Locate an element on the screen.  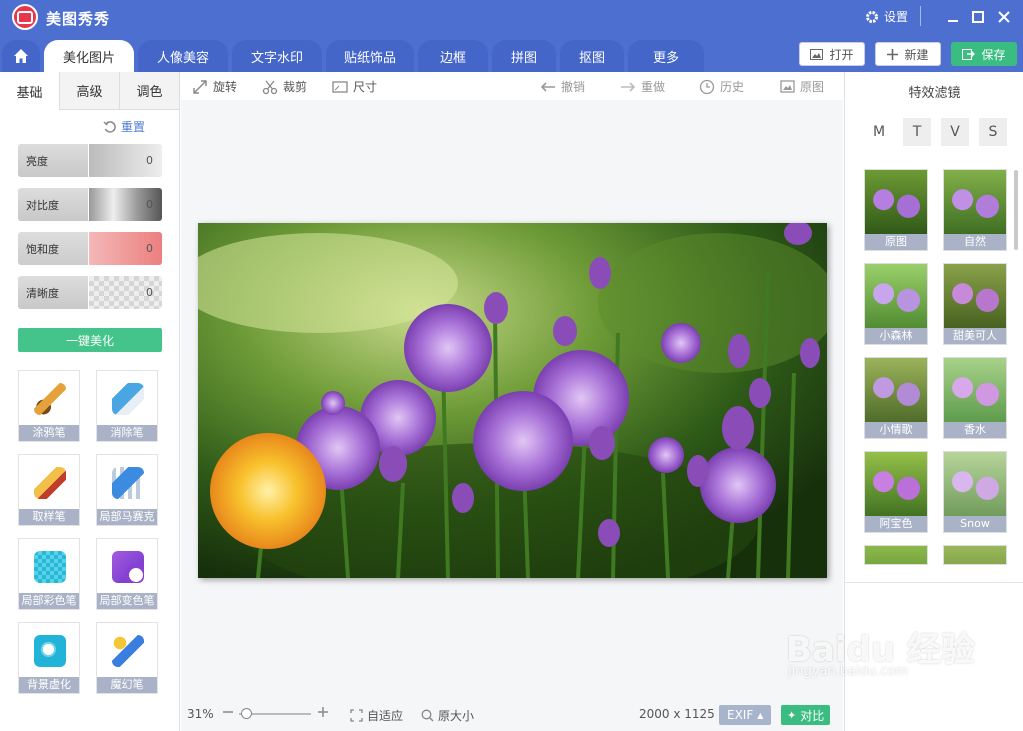
tool-local-recolor-pen: 局部变色笔 is located at coordinates (127, 574).